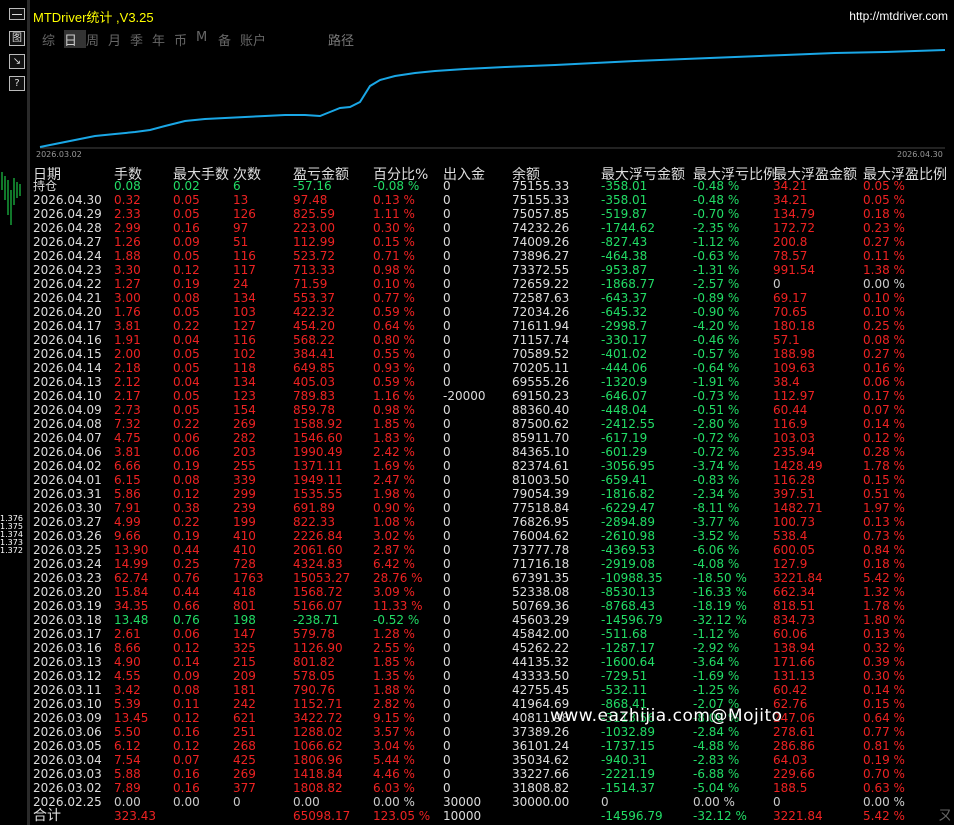 The image size is (954, 825). What do you see at coordinates (794, 270) in the screenshot?
I see `cell-fp: 991.54` at bounding box center [794, 270].